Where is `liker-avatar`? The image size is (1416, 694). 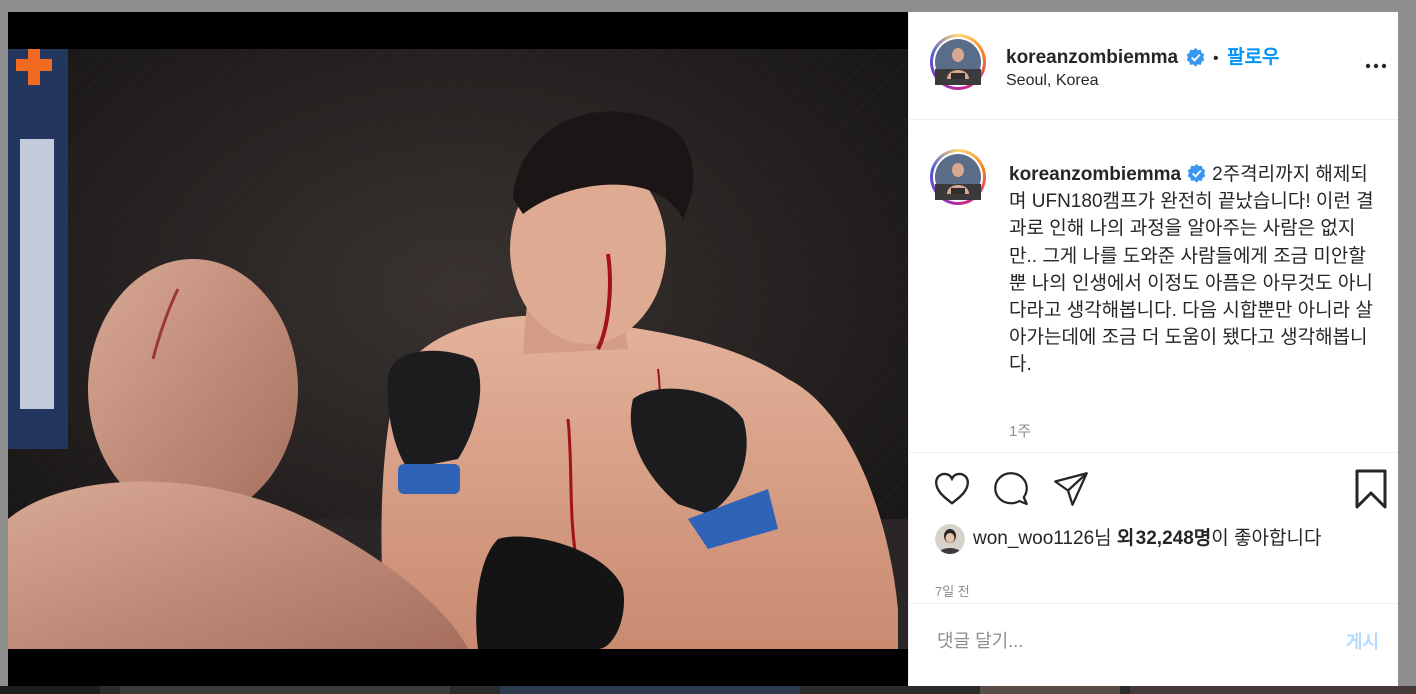
liker-avatar is located at coordinates (950, 538).